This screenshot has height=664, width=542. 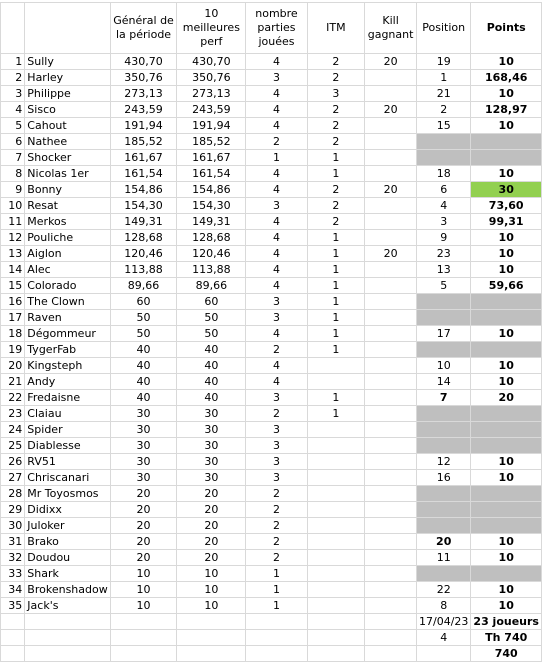 What do you see at coordinates (443, 125) in the screenshot?
I see `cell-position: 15` at bounding box center [443, 125].